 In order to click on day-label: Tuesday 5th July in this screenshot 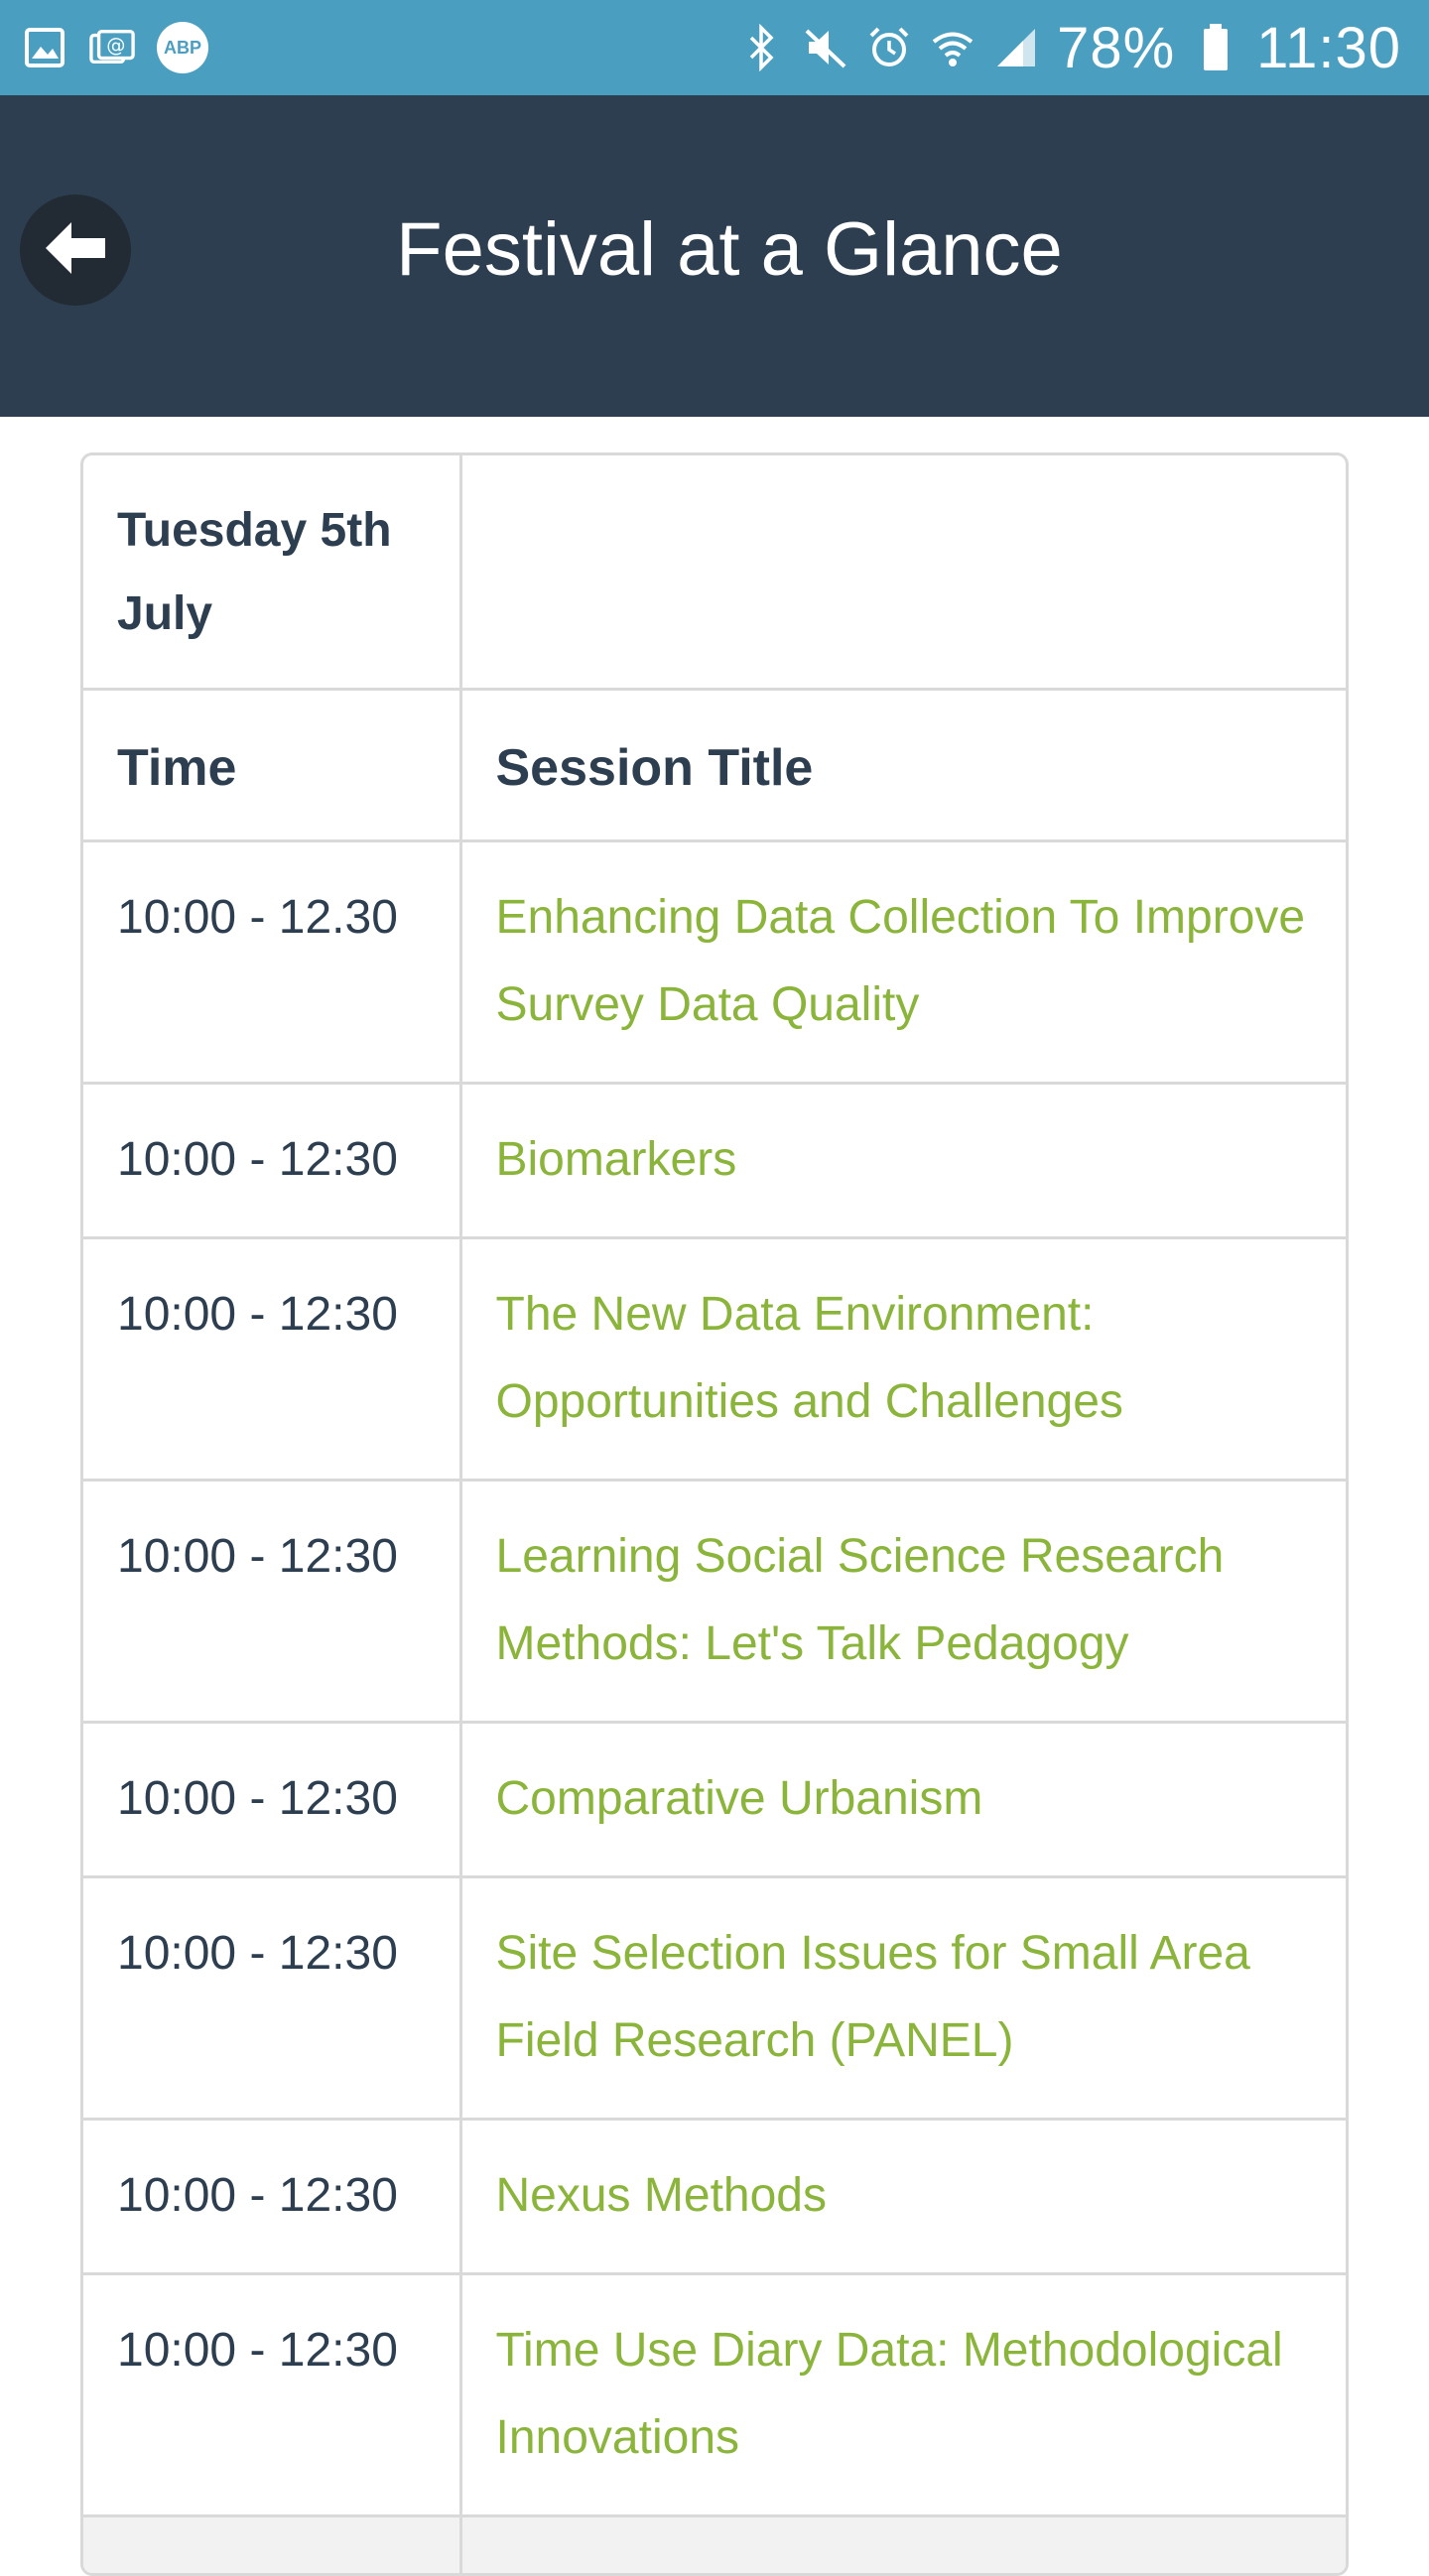, I will do `click(272, 573)`.